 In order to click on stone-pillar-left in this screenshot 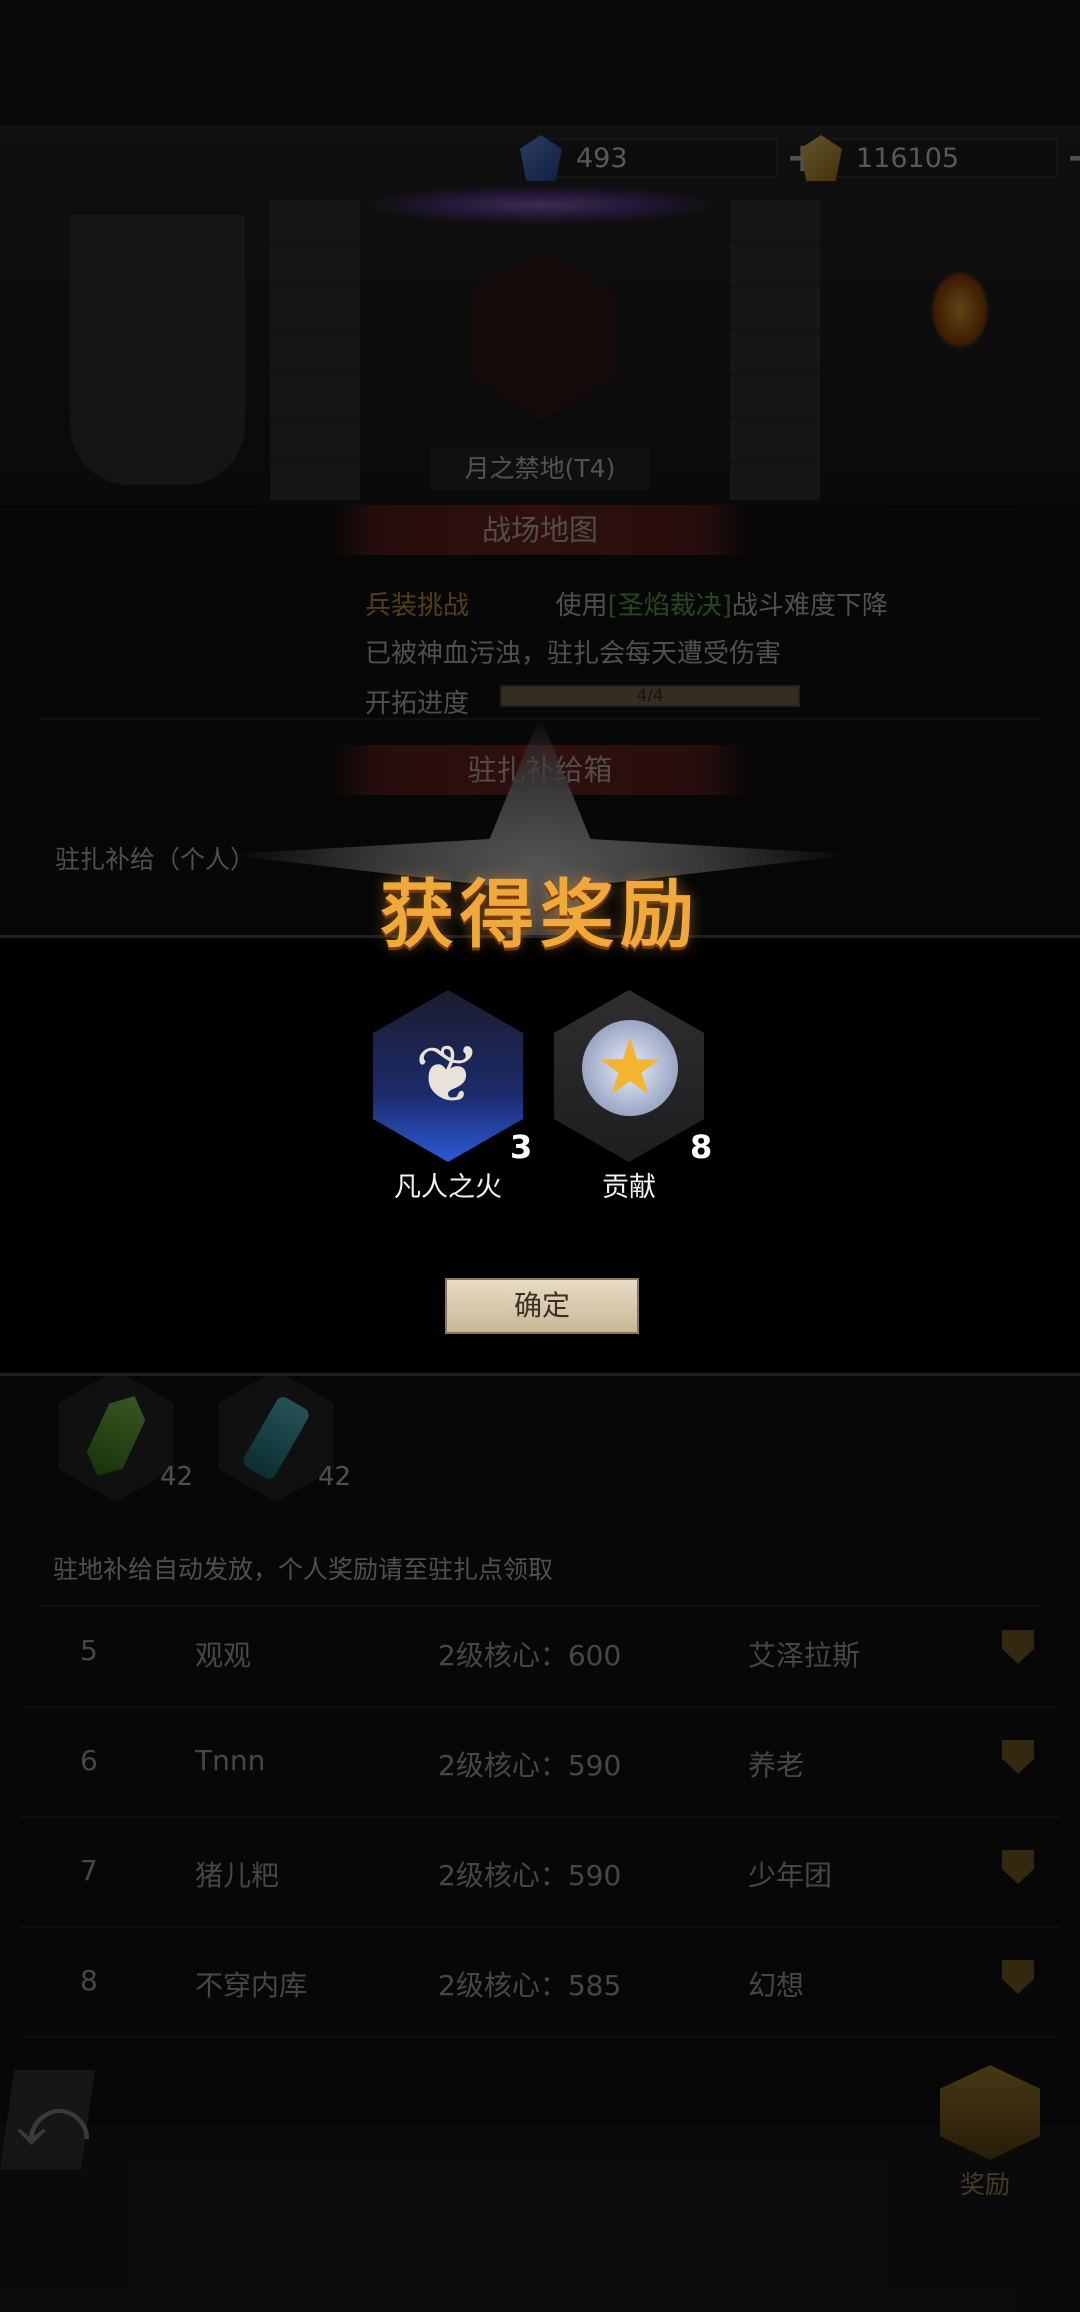, I will do `click(315, 350)`.